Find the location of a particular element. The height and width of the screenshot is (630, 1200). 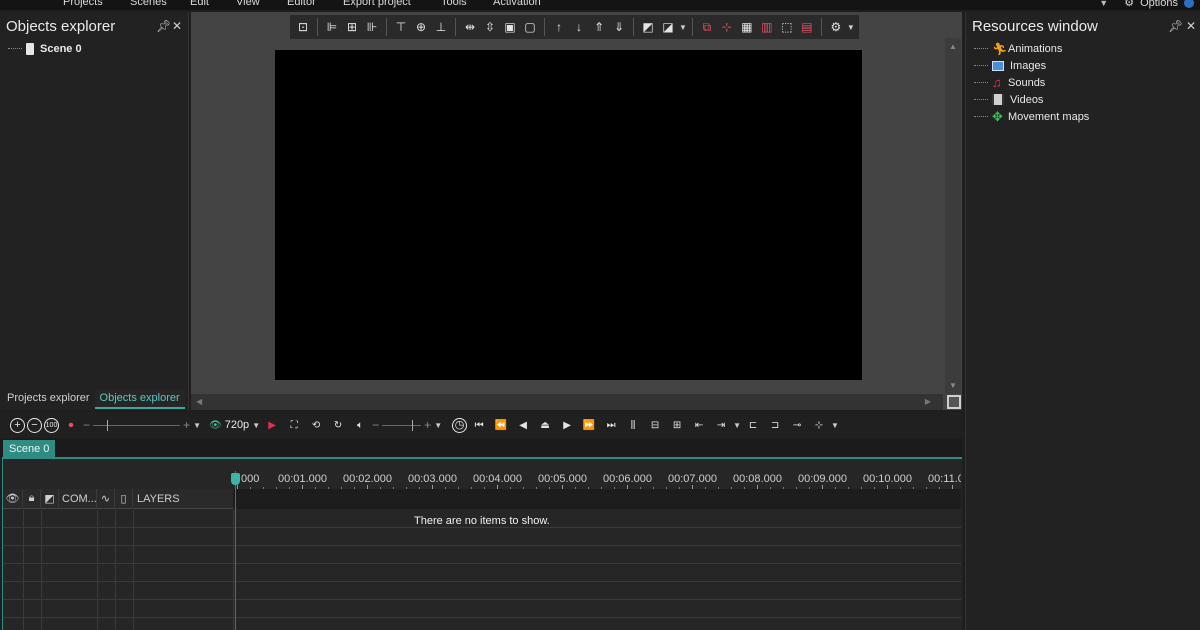

tree-item-scene-0: Scene 0 is located at coordinates (98, 48).